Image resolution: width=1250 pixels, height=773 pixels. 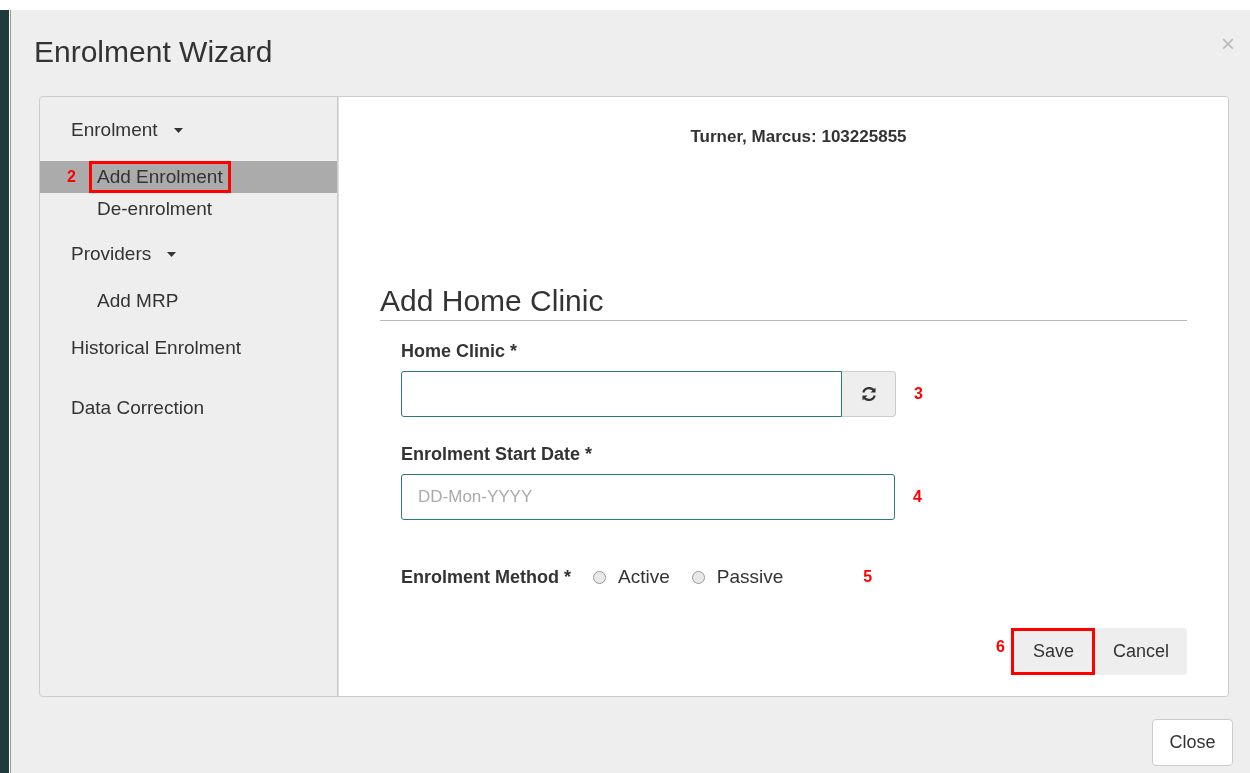 What do you see at coordinates (917, 497) in the screenshot?
I see `callout-number: 4` at bounding box center [917, 497].